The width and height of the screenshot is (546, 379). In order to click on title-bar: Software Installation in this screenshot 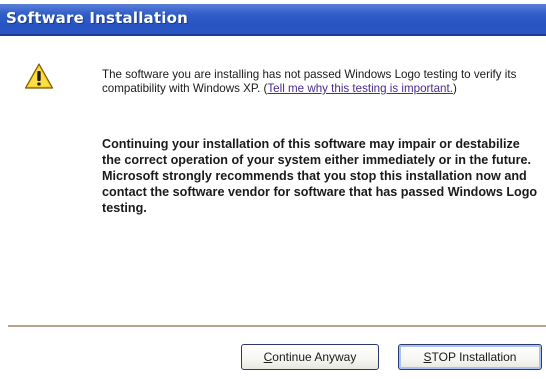, I will do `click(273, 20)`.